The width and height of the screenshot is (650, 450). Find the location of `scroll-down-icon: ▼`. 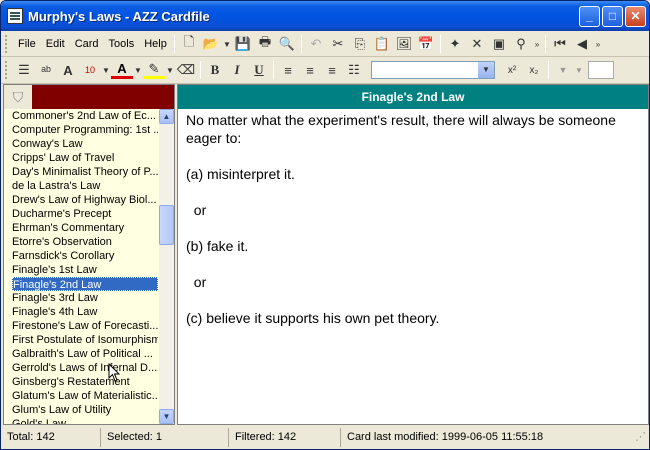

scroll-down-icon: ▼ is located at coordinates (166, 416).